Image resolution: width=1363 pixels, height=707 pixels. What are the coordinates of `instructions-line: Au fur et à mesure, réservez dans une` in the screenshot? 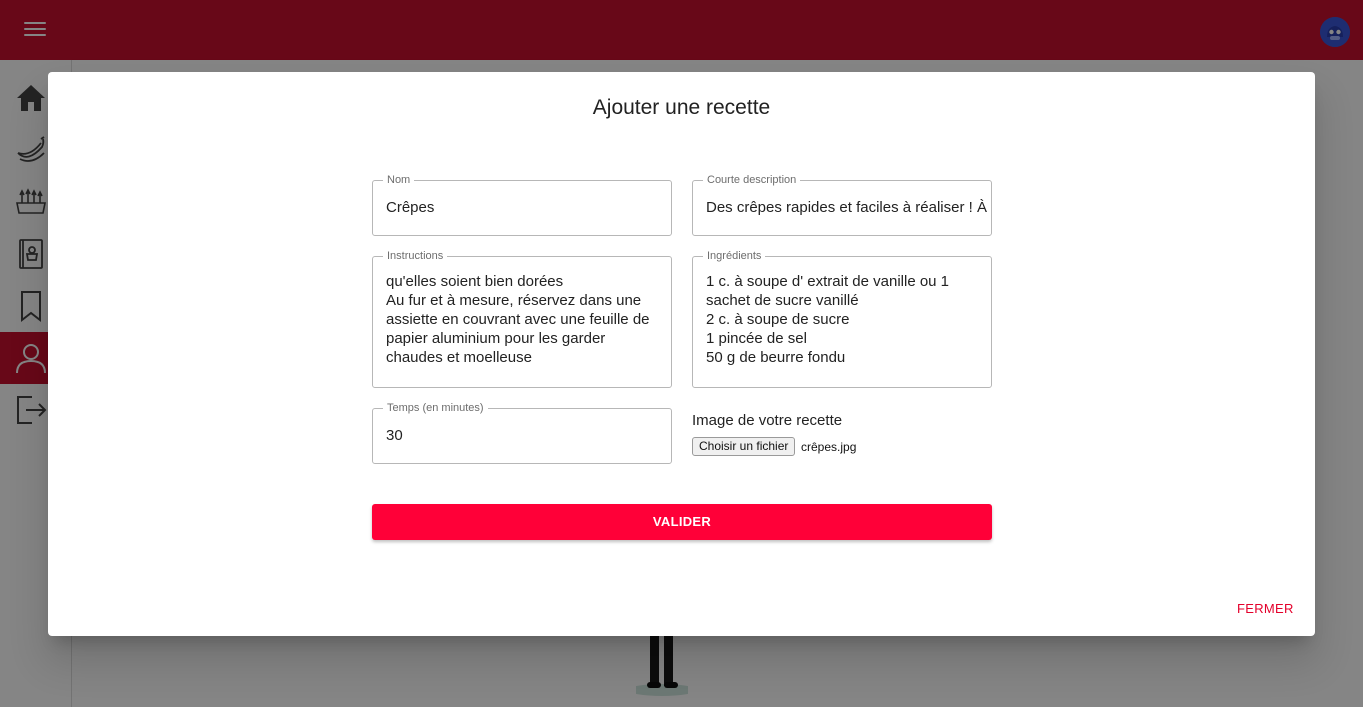 It's located at (514, 300).